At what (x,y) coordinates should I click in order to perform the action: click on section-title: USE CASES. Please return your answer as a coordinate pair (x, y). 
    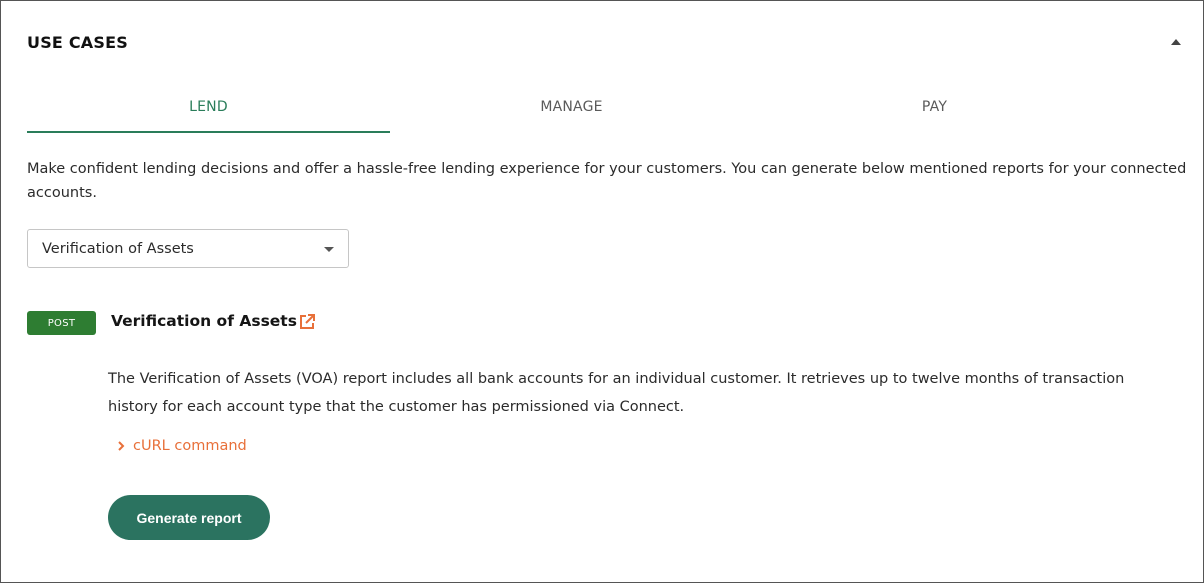
    Looking at the image, I should click on (77, 42).